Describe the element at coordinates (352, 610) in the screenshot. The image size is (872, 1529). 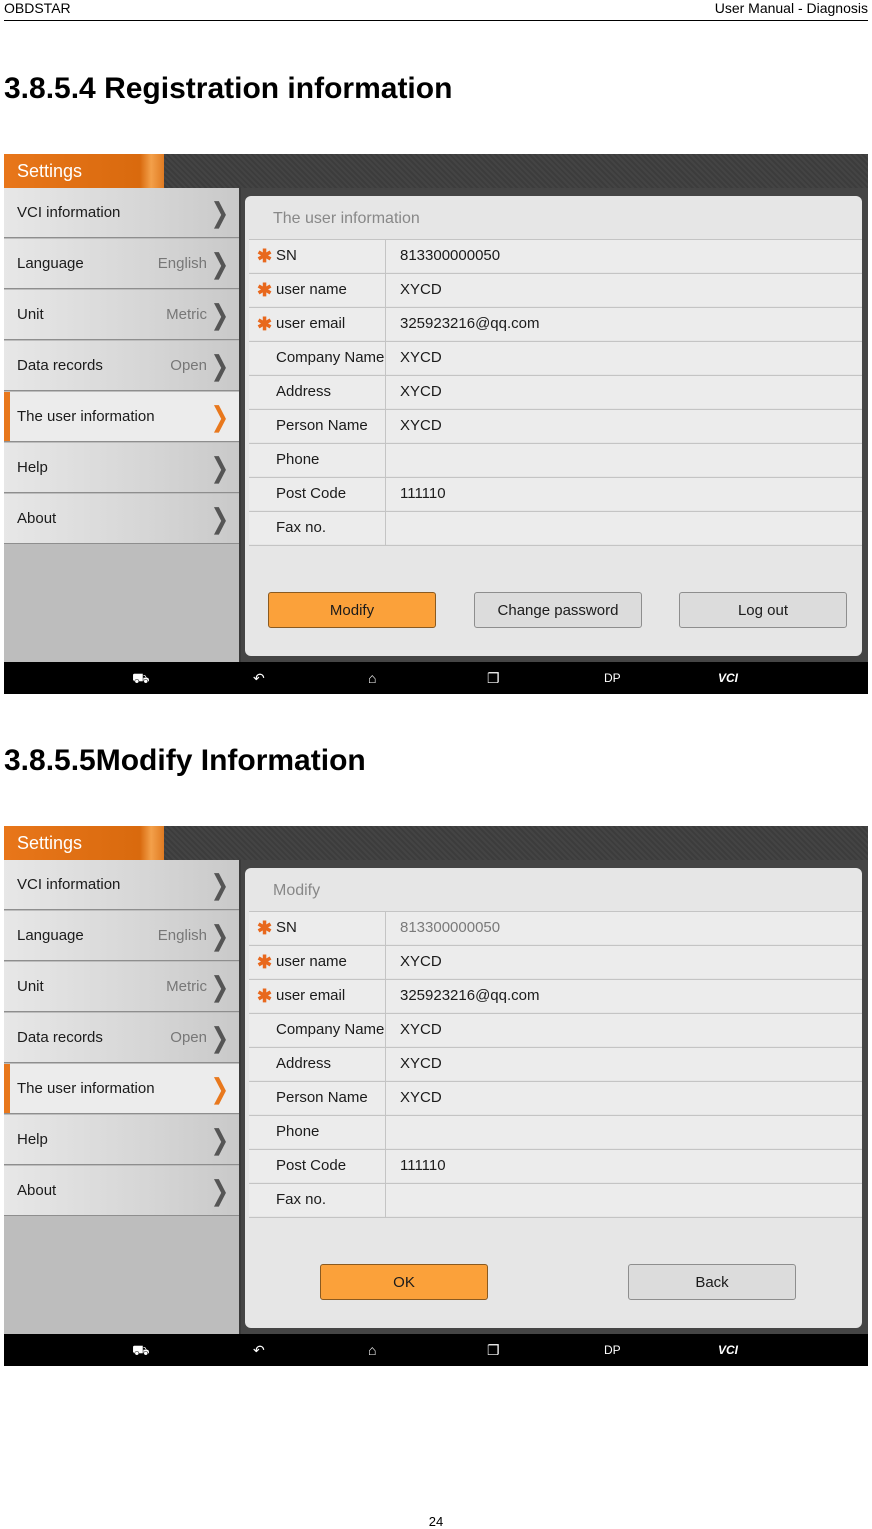
I see `modify-button: Modify` at that location.